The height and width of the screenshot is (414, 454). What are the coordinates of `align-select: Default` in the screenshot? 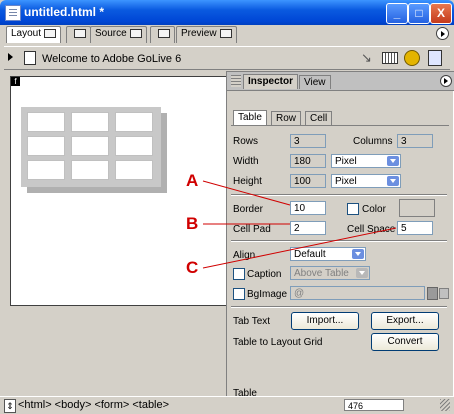 It's located at (328, 254).